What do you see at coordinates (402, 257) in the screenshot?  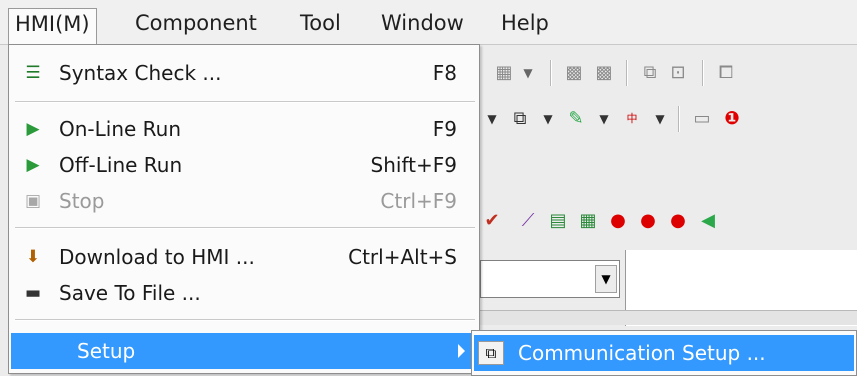 I see `menu-item-shortcut: Ctrl+Alt+S` at bounding box center [402, 257].